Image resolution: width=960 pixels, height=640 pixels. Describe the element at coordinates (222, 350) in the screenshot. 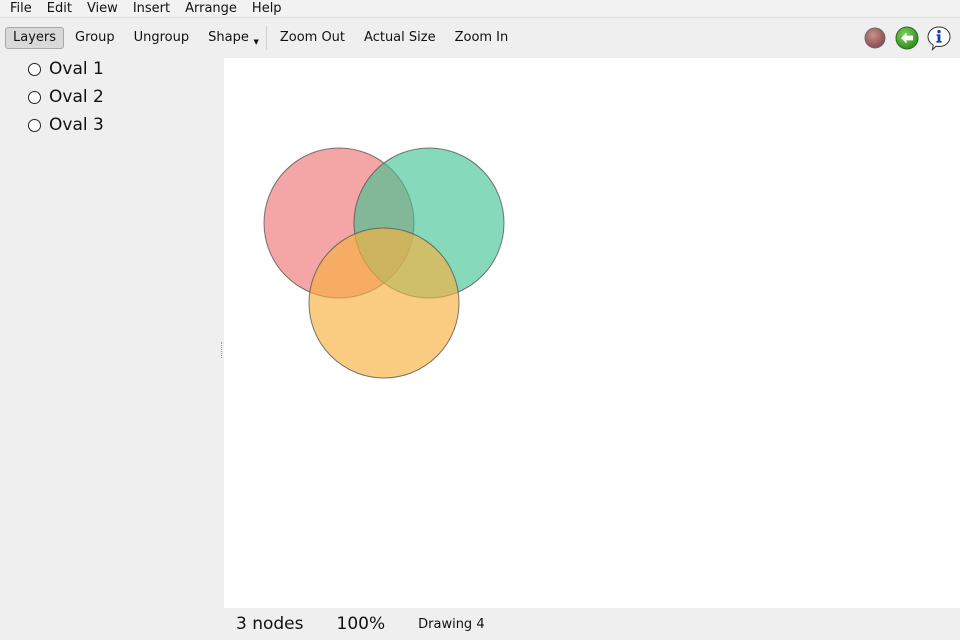

I see `panel-splitter` at that location.